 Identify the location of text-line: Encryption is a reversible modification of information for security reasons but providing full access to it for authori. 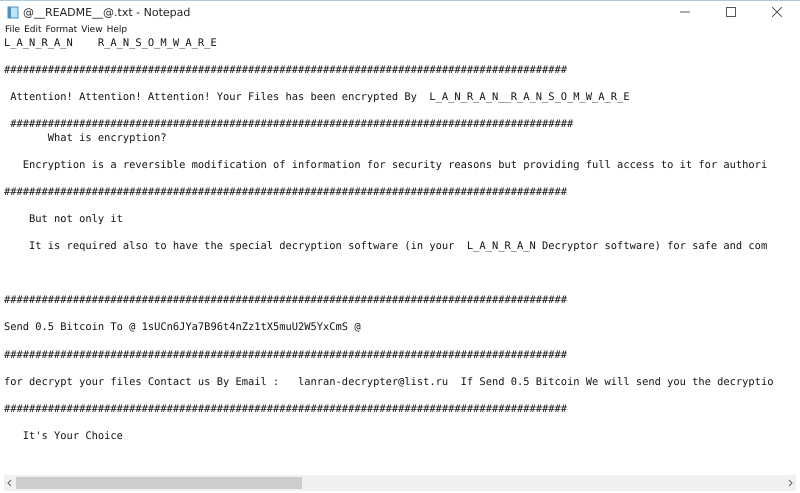
(395, 165).